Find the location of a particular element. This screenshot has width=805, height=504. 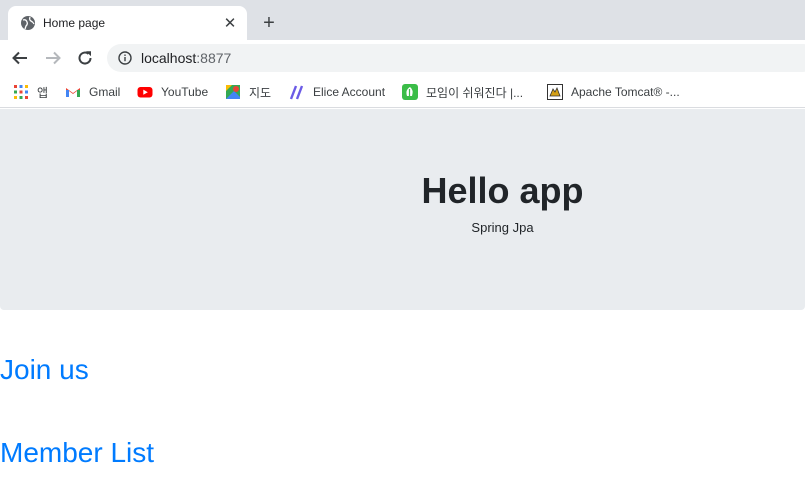

bookmark-maps: 지도 is located at coordinates (248, 92).